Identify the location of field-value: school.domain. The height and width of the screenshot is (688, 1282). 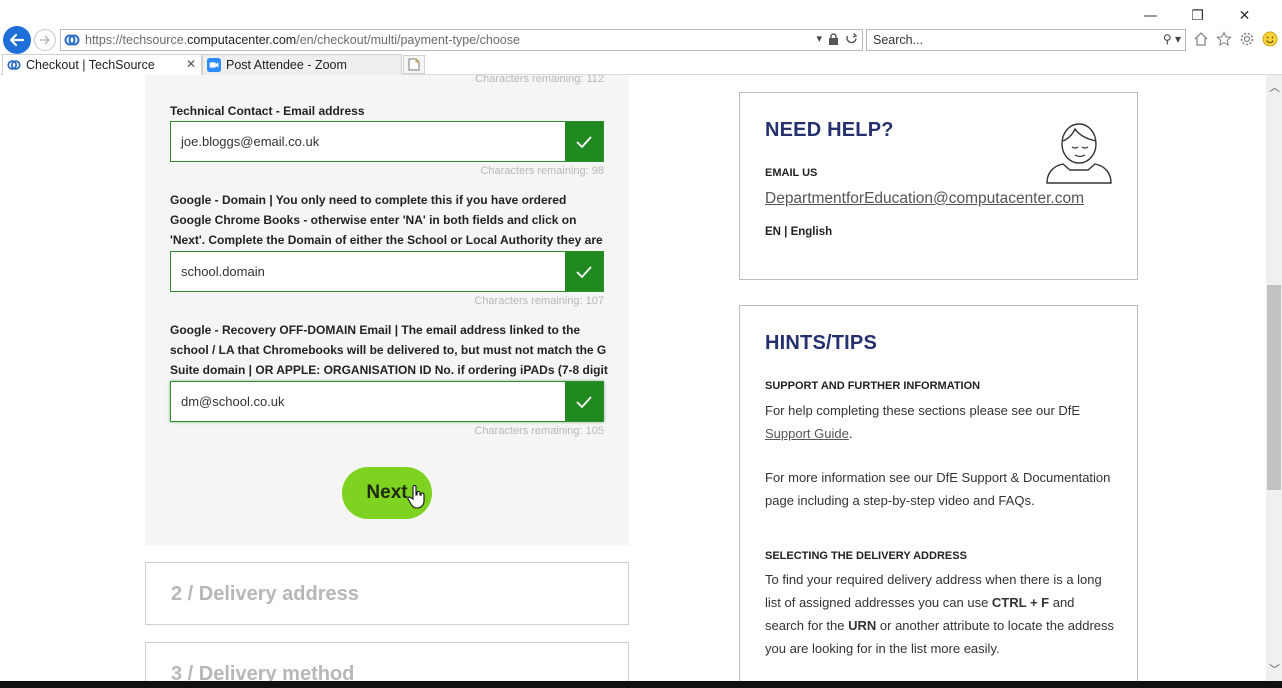
(223, 271).